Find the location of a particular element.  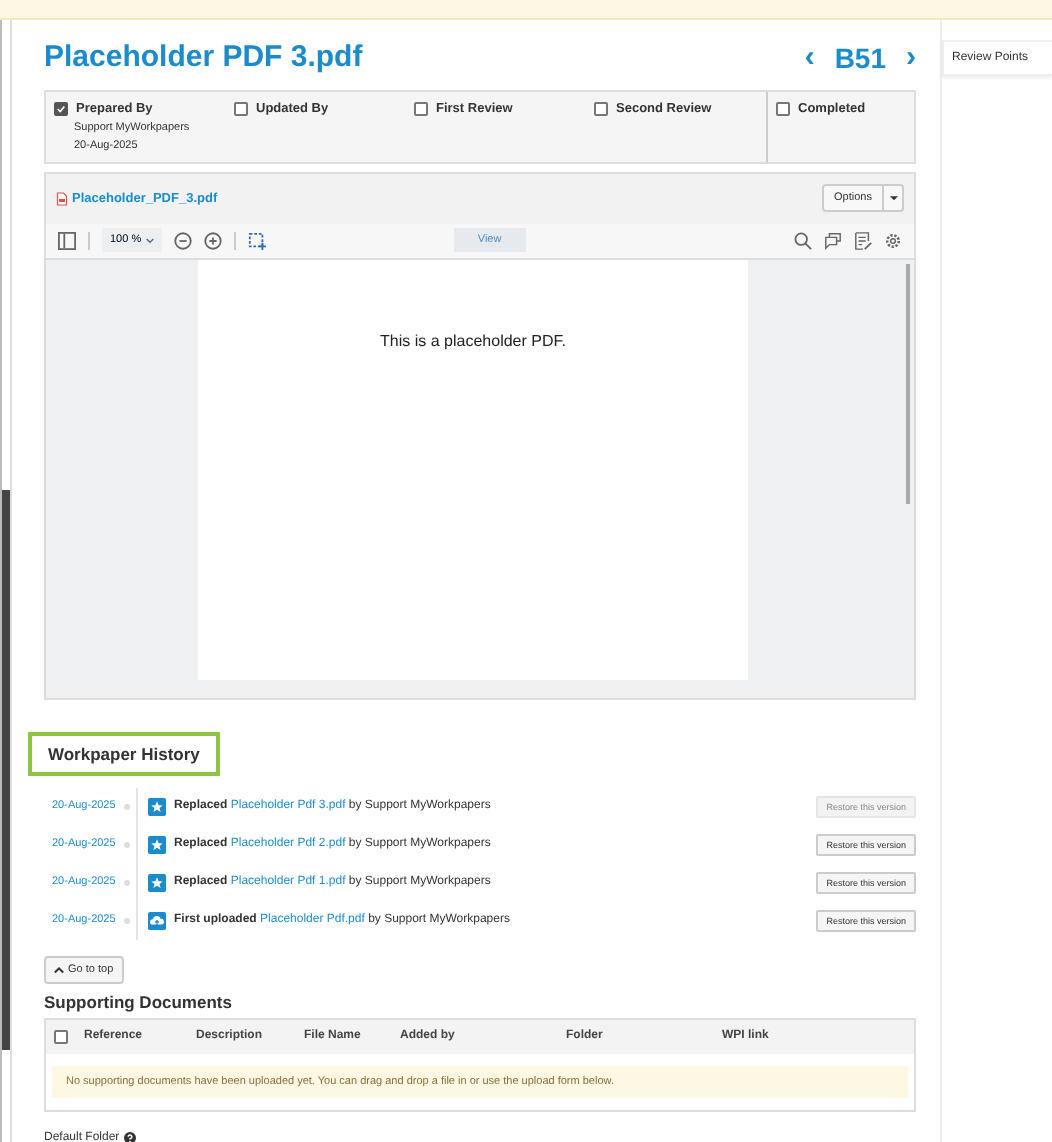

chevron-up-icon is located at coordinates (59, 969).